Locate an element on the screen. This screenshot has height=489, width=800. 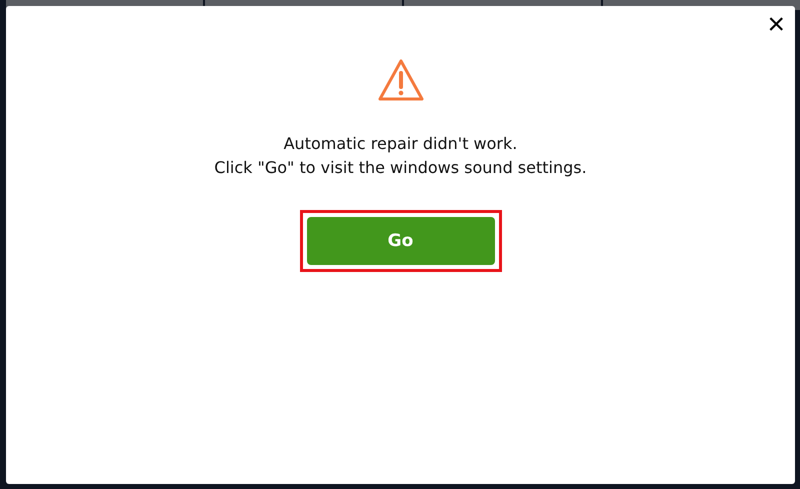
message-text: Automatic repair didn't work. is located at coordinates (400, 144).